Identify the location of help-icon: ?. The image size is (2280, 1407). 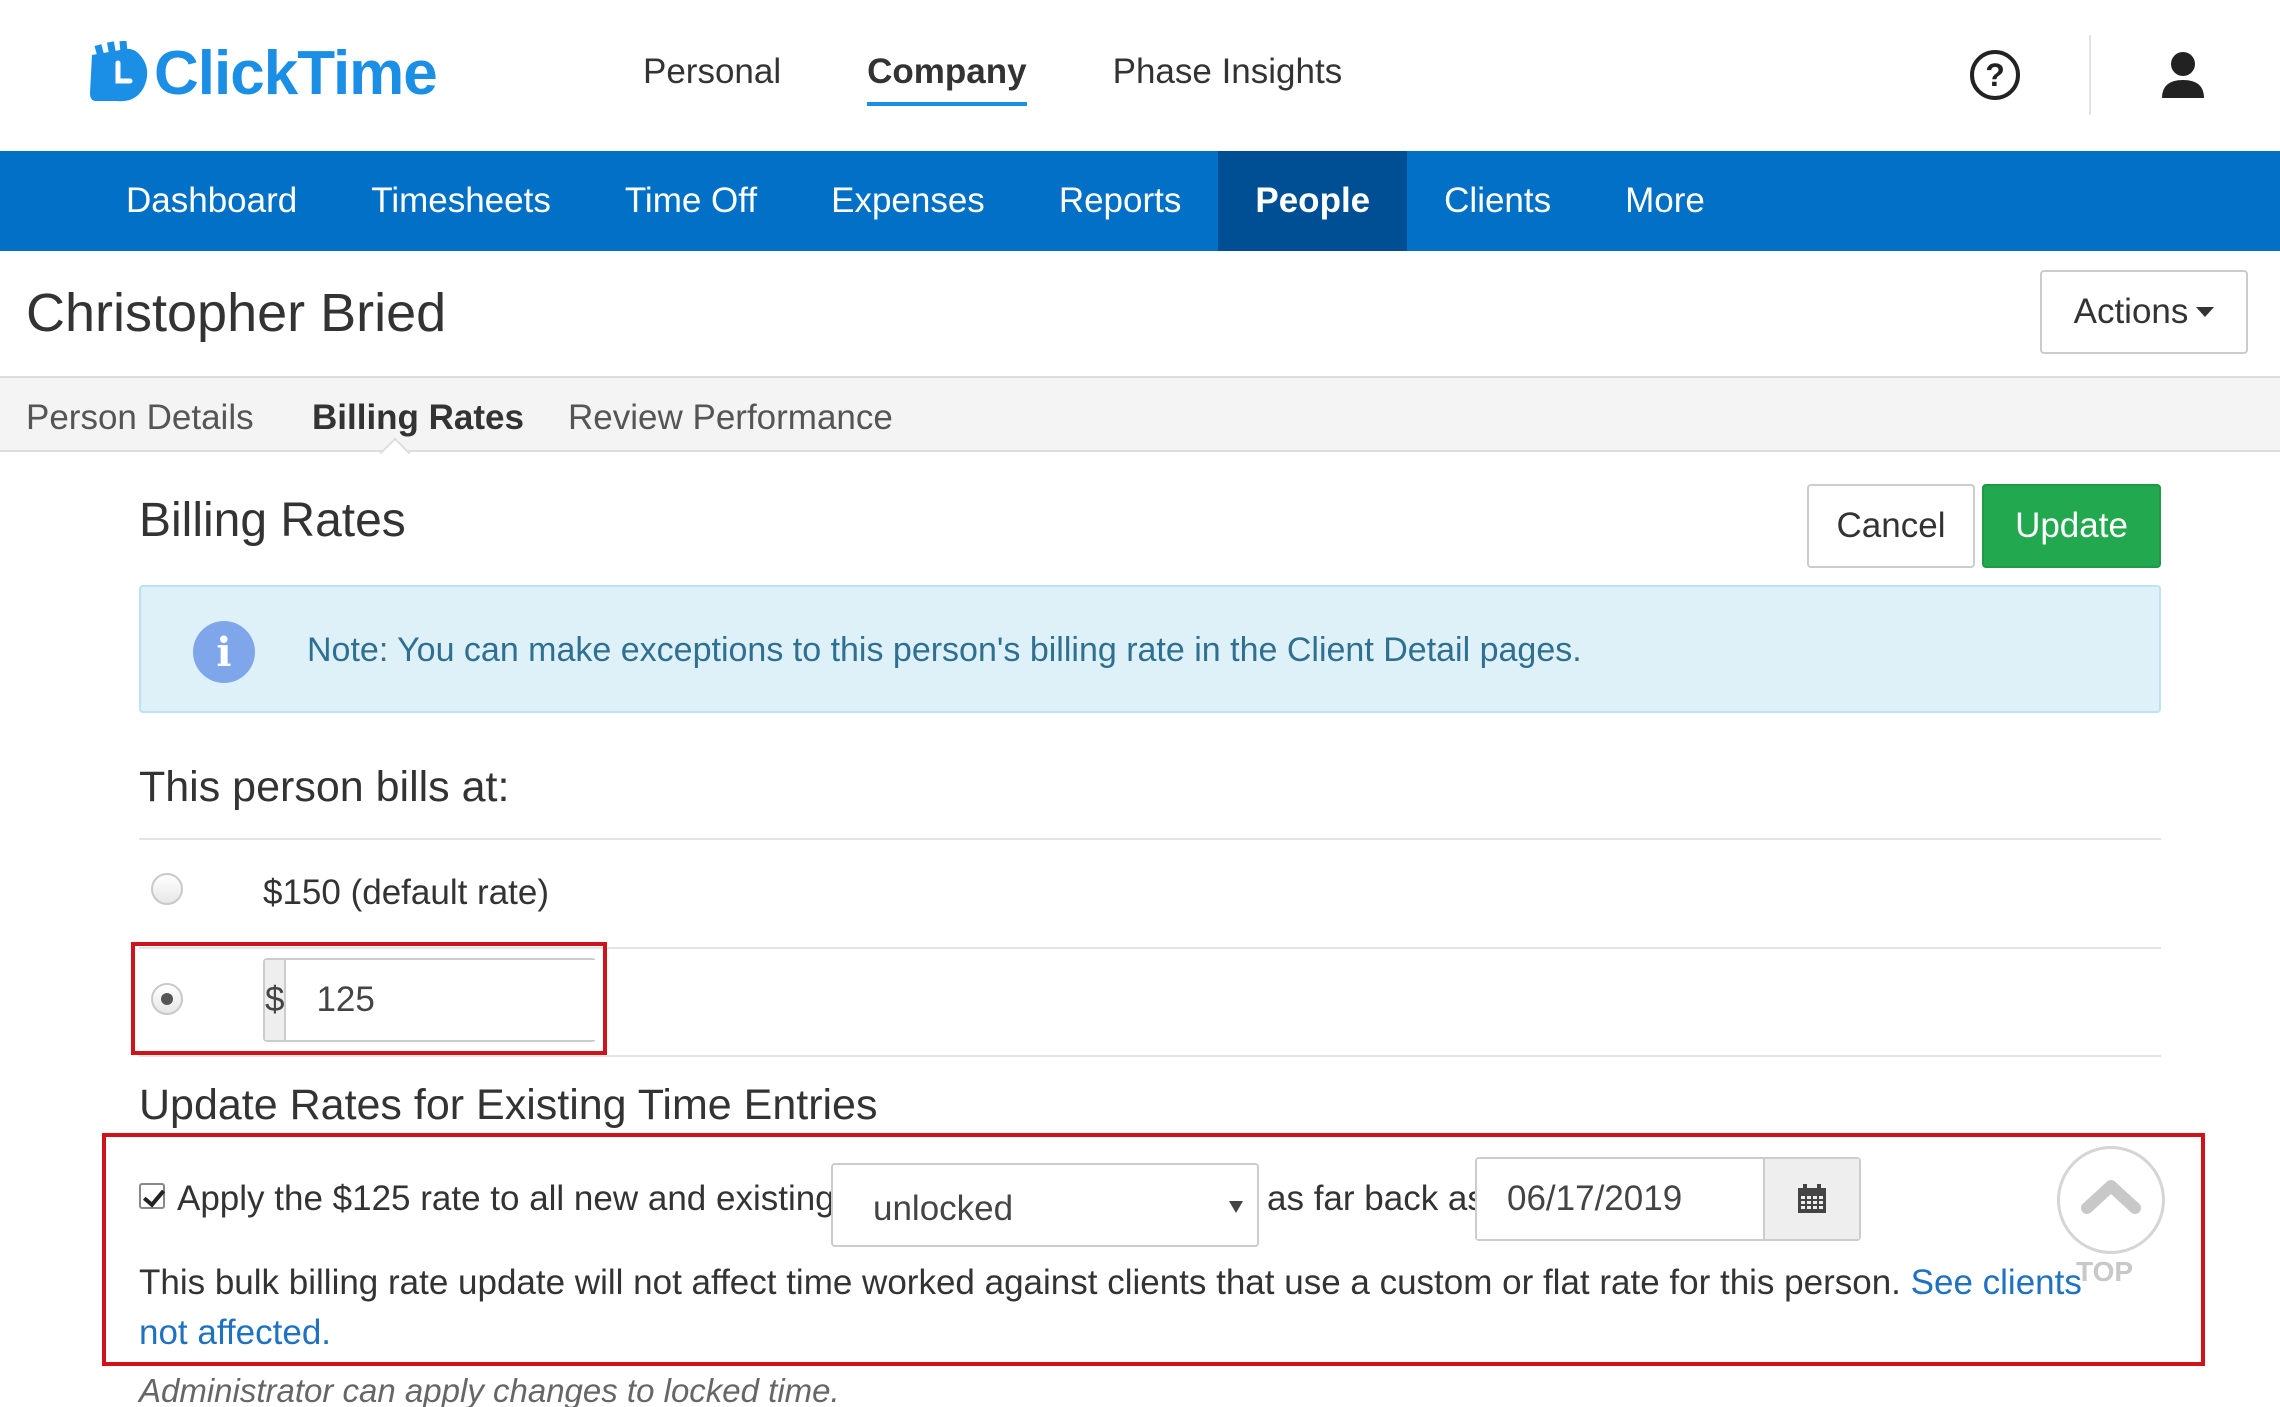
(1995, 75).